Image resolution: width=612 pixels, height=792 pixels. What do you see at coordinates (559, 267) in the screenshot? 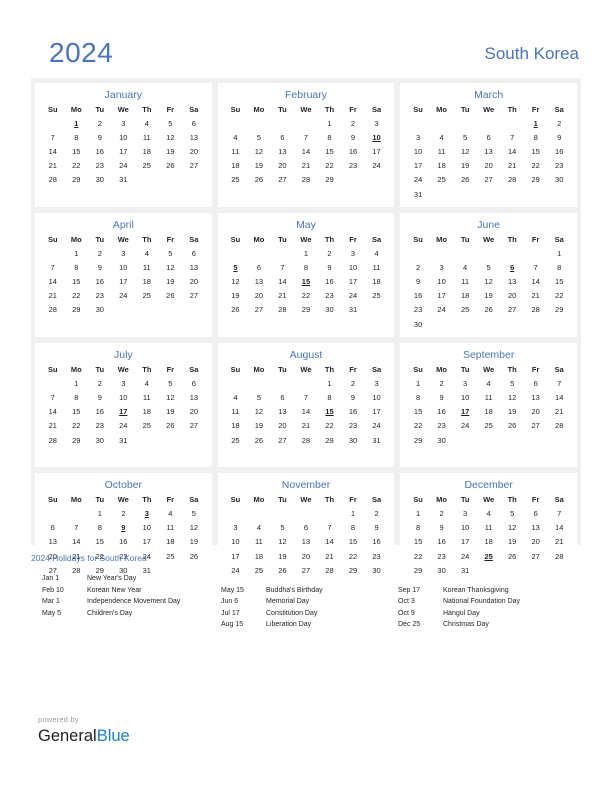
I see `day-cell: 8` at bounding box center [559, 267].